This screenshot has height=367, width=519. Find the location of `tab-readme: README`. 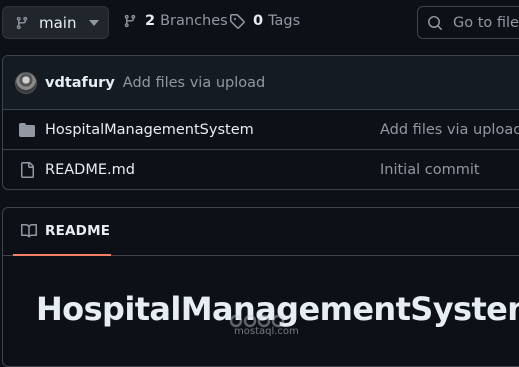

tab-readme: README is located at coordinates (62, 232).